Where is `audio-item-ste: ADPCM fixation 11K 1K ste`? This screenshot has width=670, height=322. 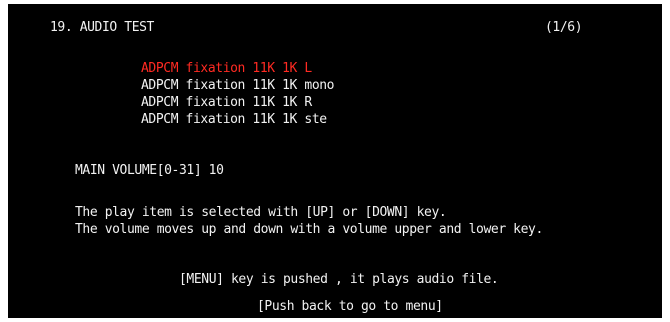
audio-item-ste: ADPCM fixation 11K 1K ste is located at coordinates (237, 119).